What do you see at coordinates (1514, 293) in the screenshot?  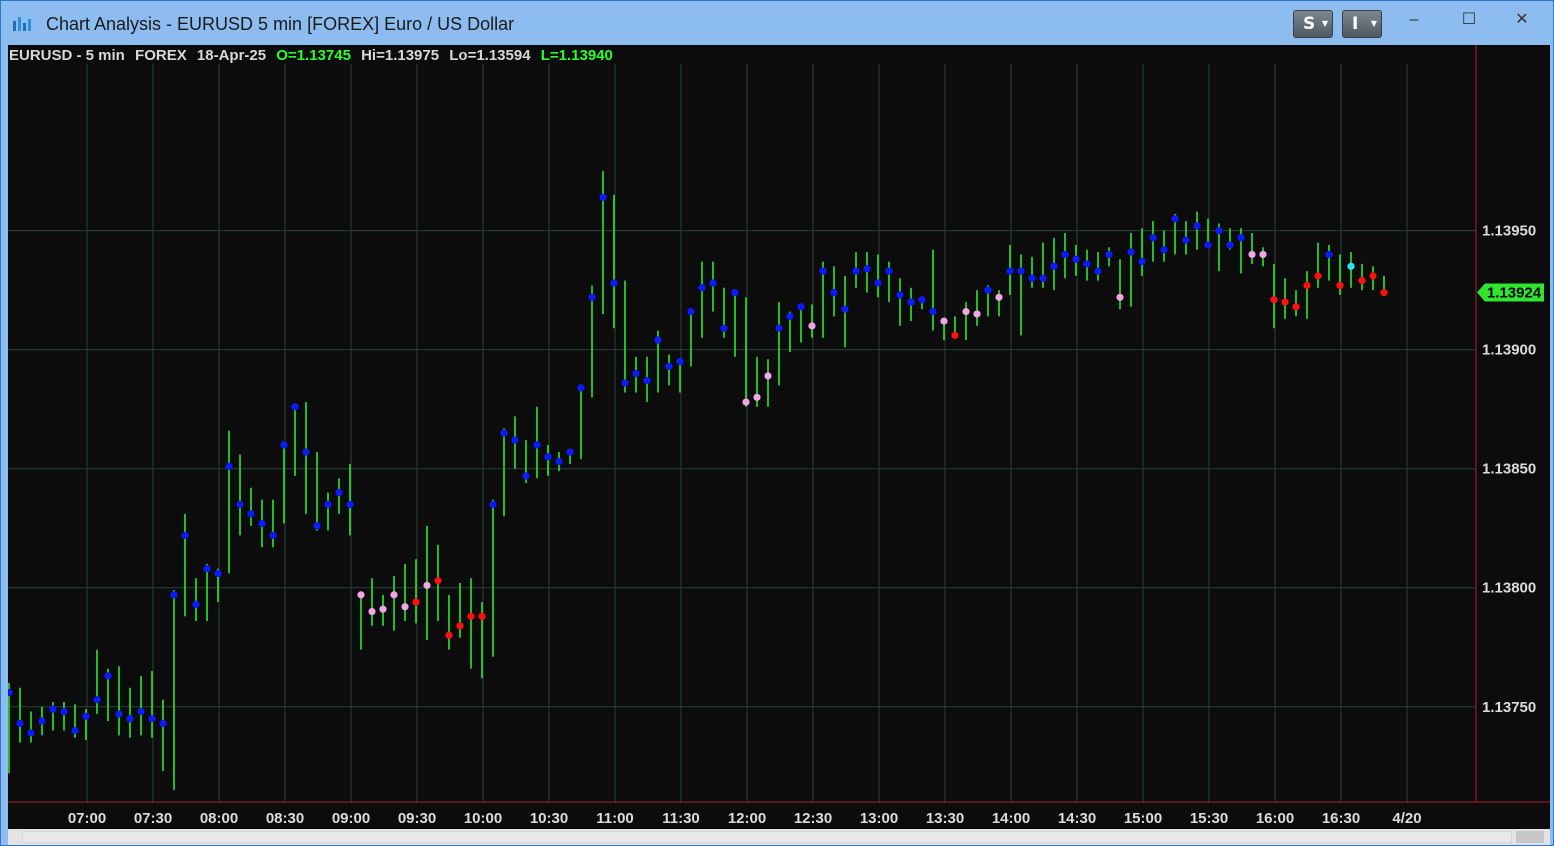 I see `last-price-label: 1.13924` at bounding box center [1514, 293].